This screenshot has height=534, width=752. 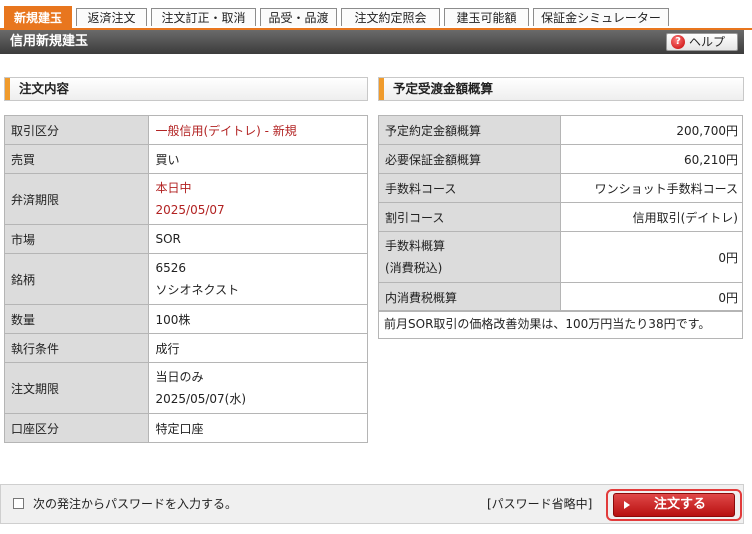 I want to click on table-row: 手数料概算 (消費税込) 0円, so click(x=560, y=257).